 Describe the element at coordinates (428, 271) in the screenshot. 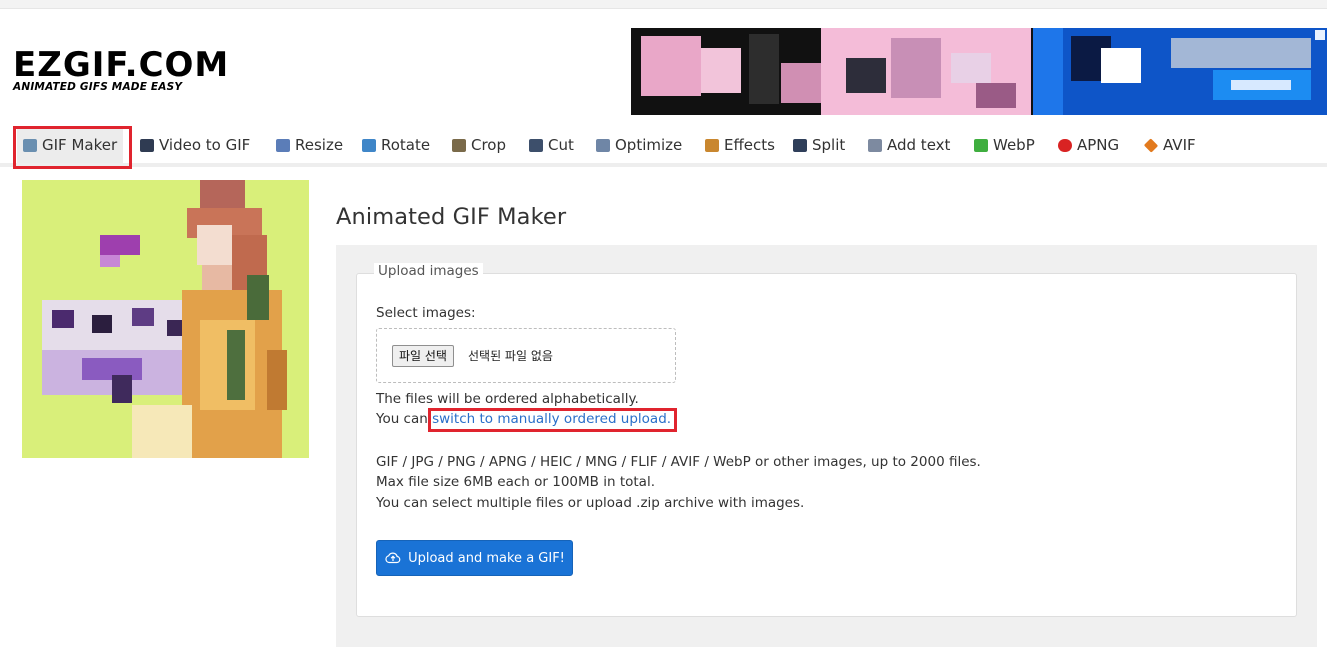

I see `fieldset-legend: Upload images` at that location.